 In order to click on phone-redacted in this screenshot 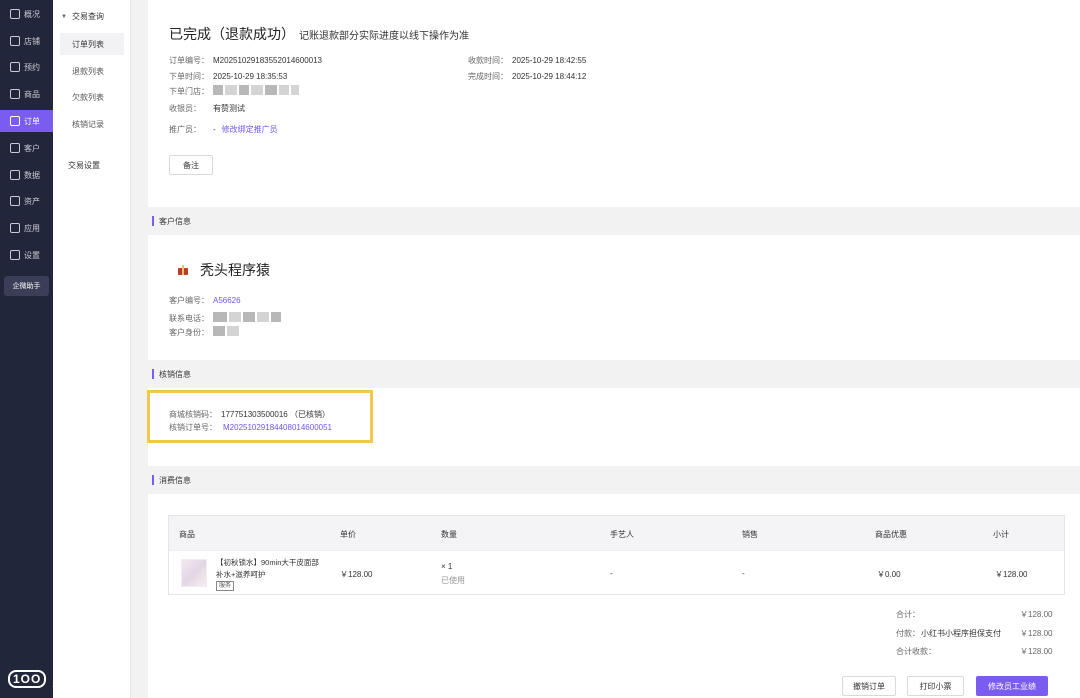, I will do `click(248, 318)`.